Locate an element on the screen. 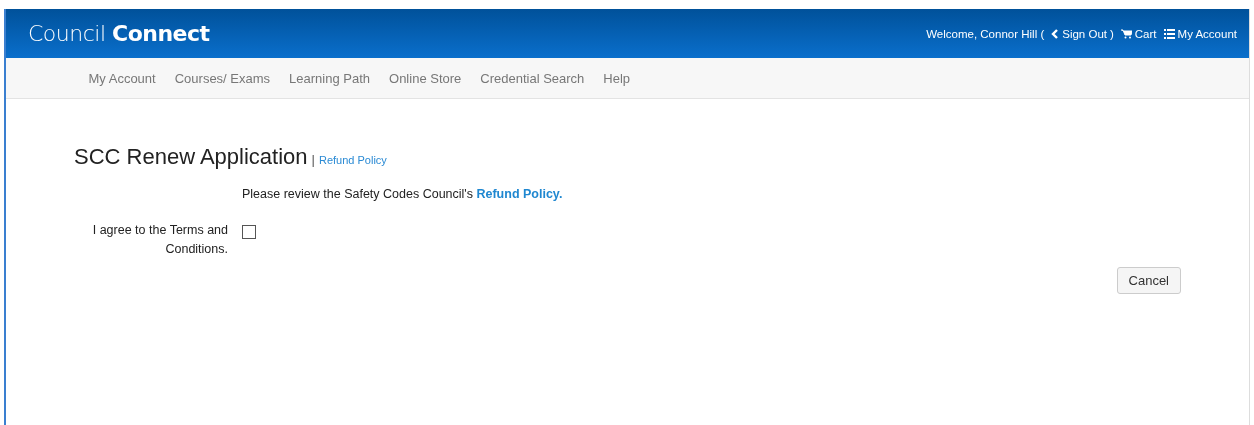 This screenshot has height=425, width=1254. cancel-button: Cancel is located at coordinates (1148, 280).